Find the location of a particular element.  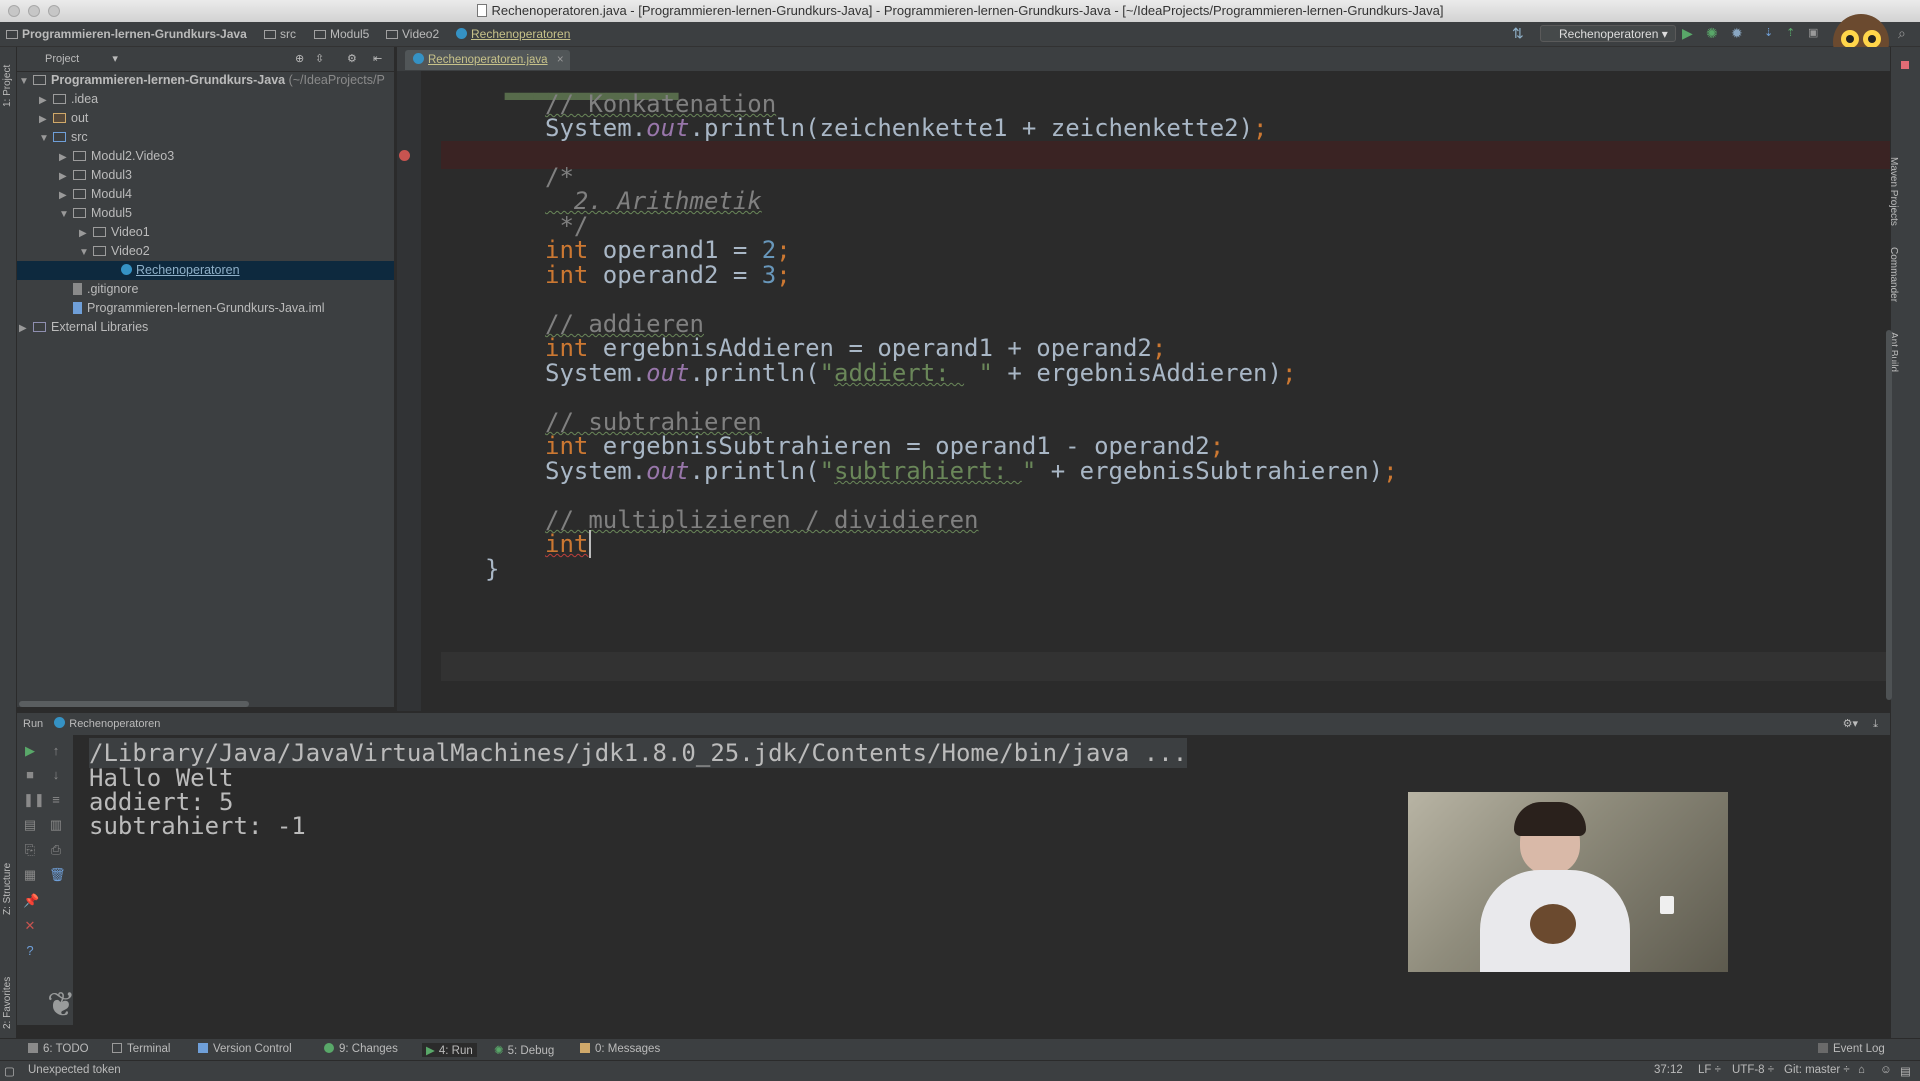

close-tab-icon: × is located at coordinates (560, 60).